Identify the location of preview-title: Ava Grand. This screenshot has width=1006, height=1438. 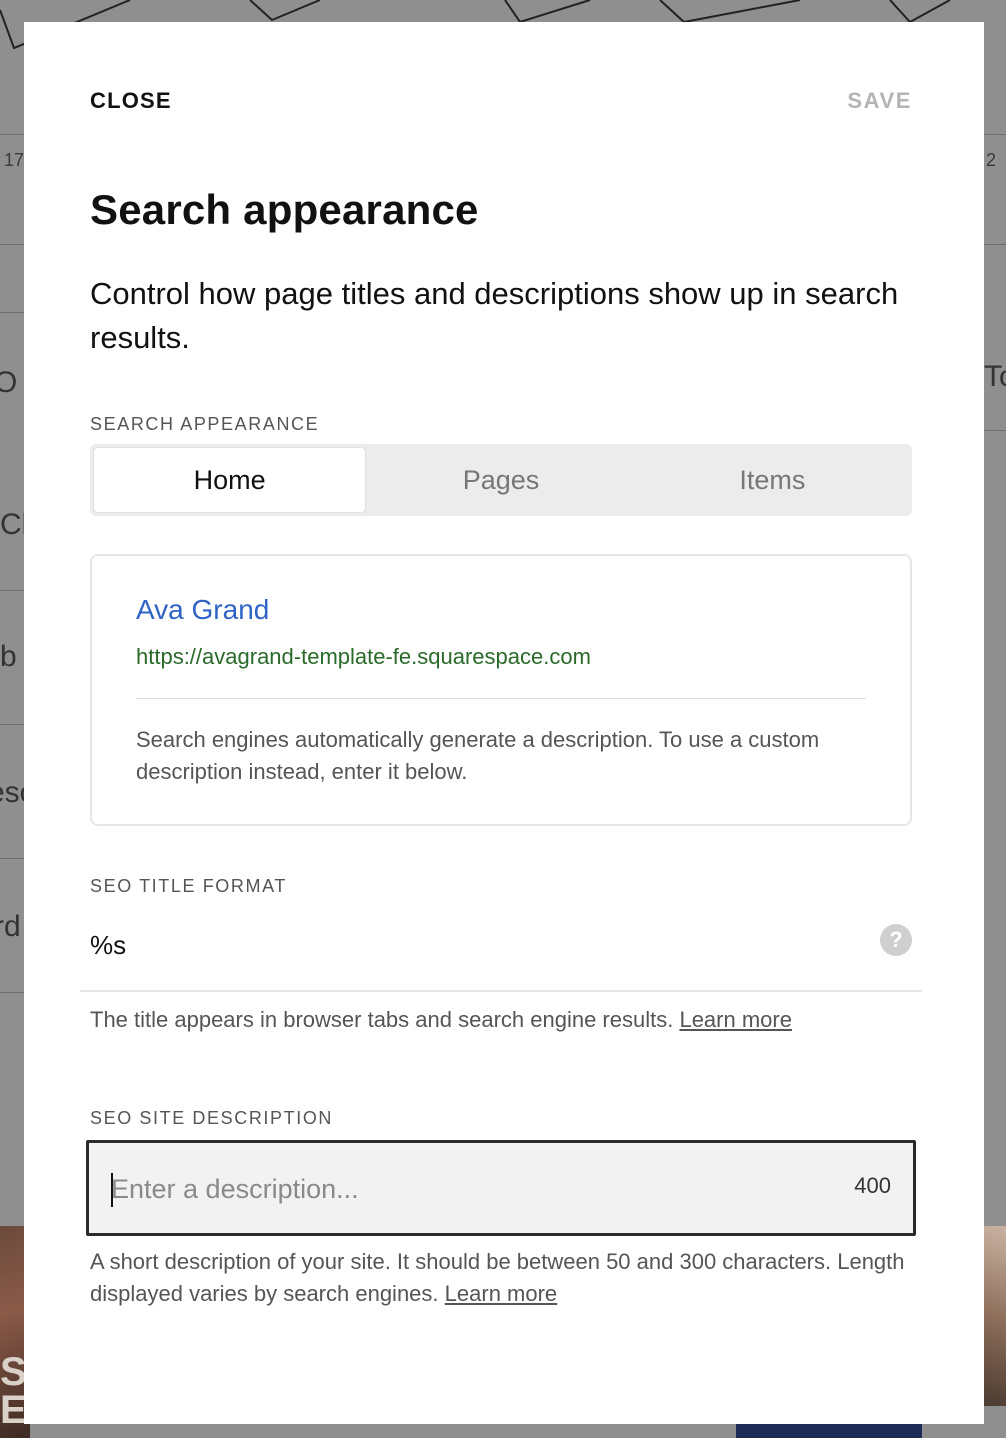
(203, 609).